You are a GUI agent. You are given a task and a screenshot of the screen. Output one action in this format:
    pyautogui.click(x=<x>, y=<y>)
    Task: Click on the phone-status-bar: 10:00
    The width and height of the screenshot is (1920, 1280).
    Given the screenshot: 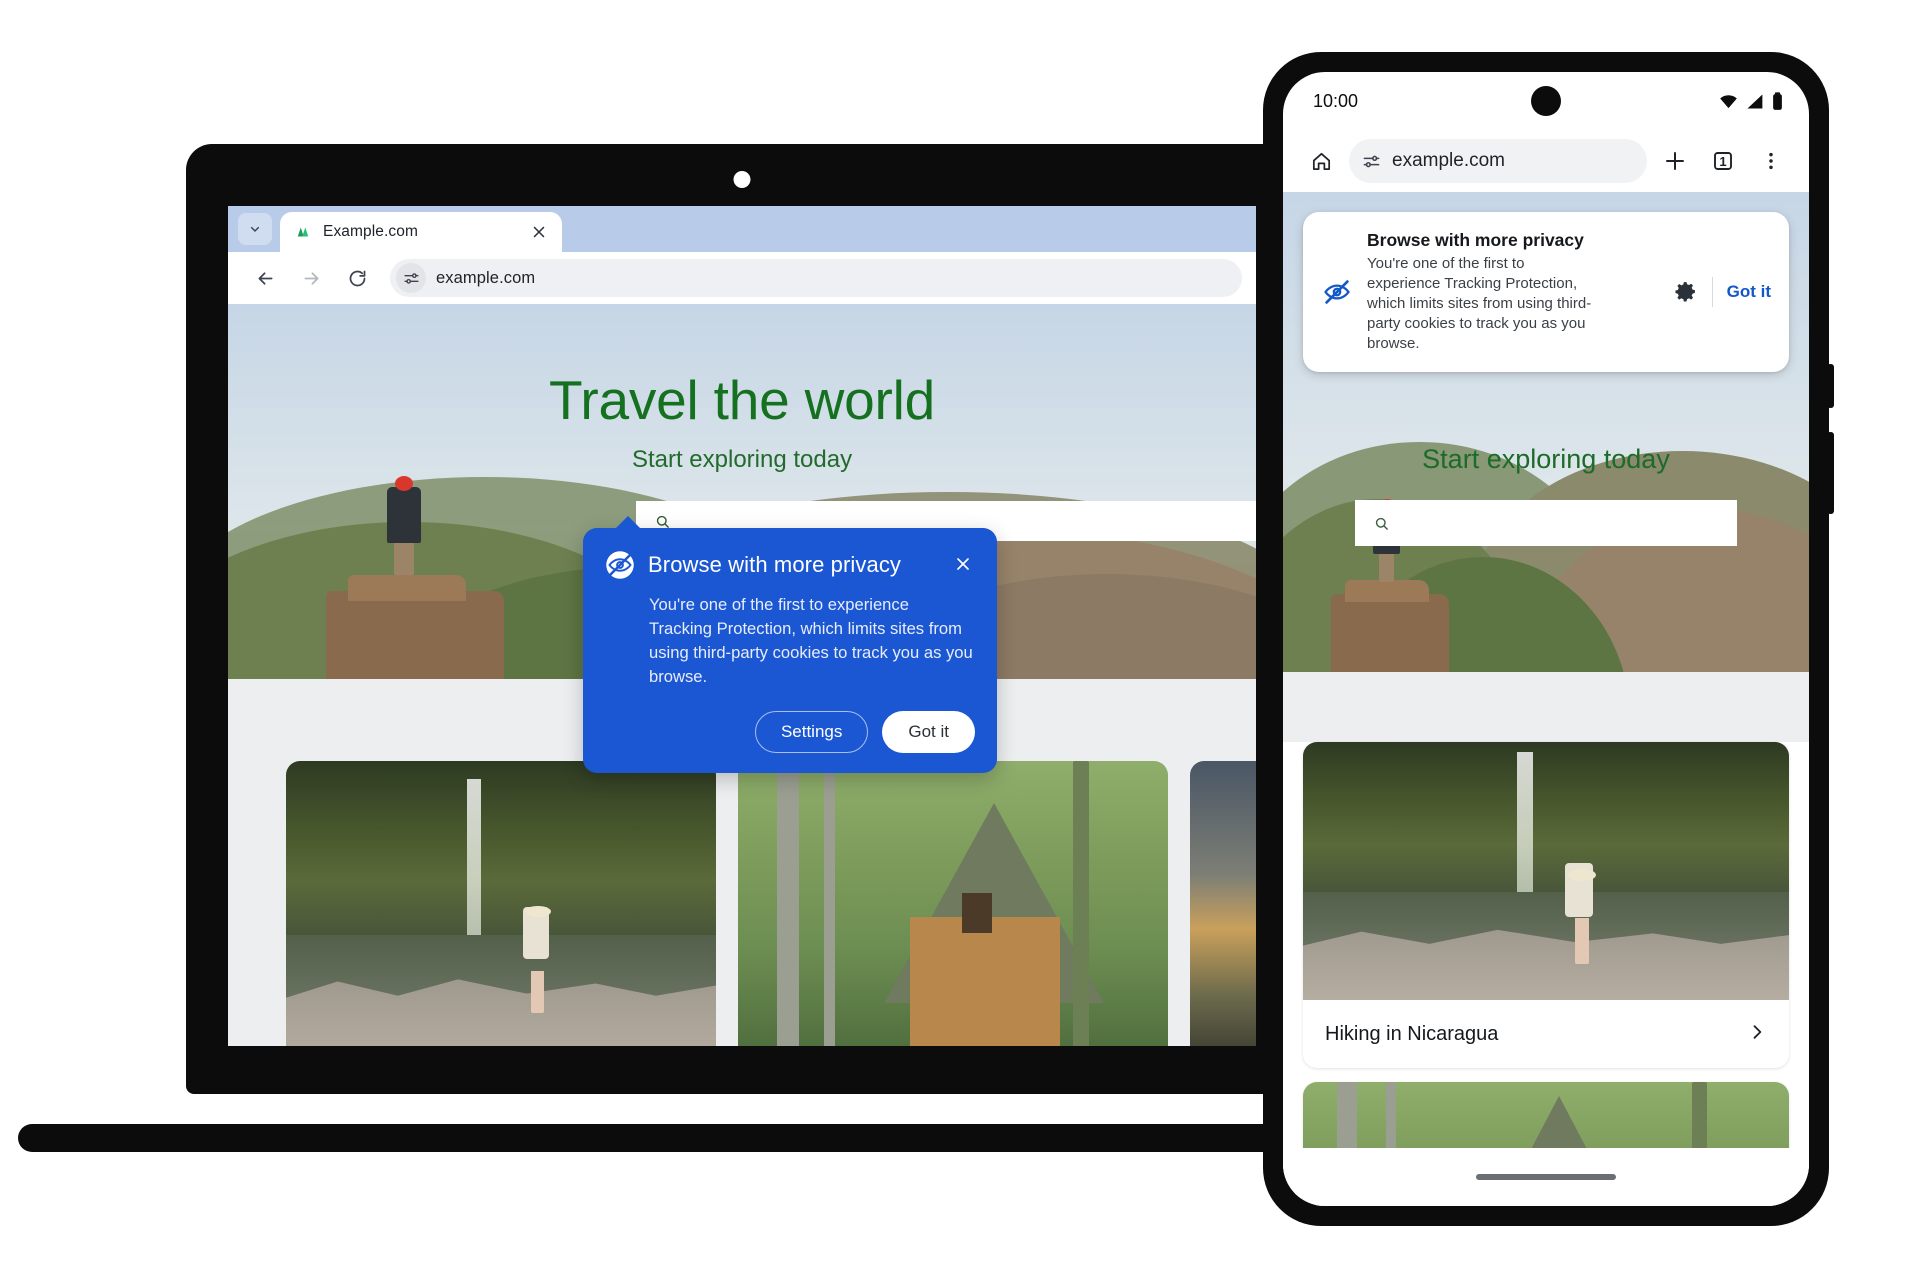 What is the action you would take?
    pyautogui.click(x=1546, y=101)
    